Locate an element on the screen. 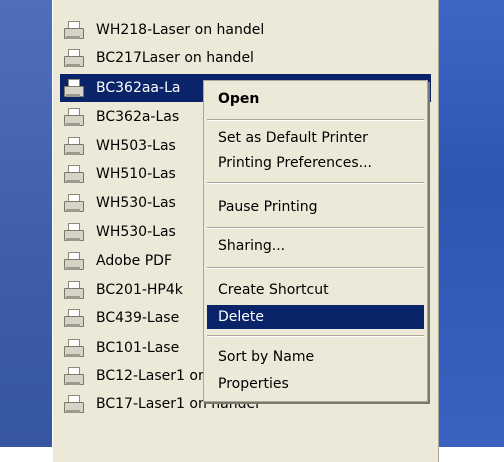  printer-label: Adobe PDF is located at coordinates (134, 261).